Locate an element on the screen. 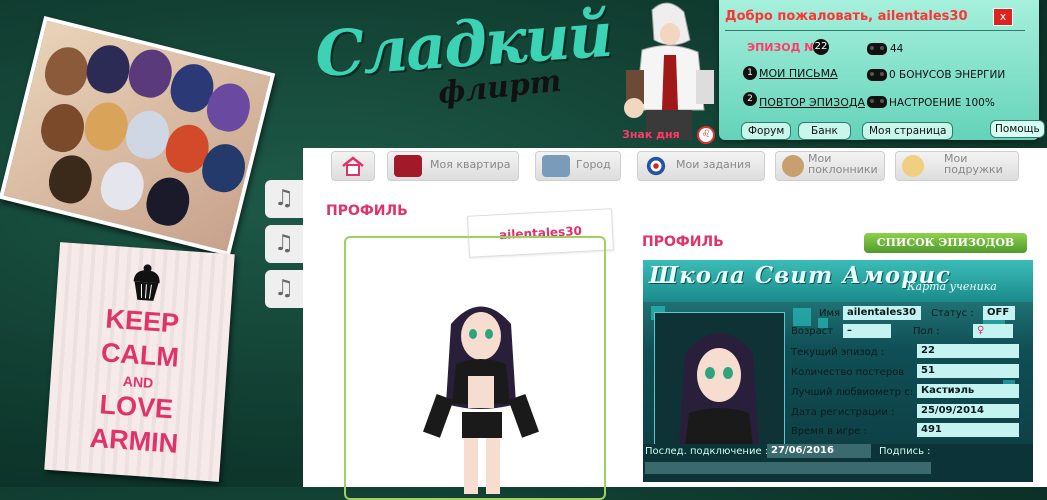 The width and height of the screenshot is (1047, 500). profile-right-title: ПРОФИЛЬ is located at coordinates (683, 242).